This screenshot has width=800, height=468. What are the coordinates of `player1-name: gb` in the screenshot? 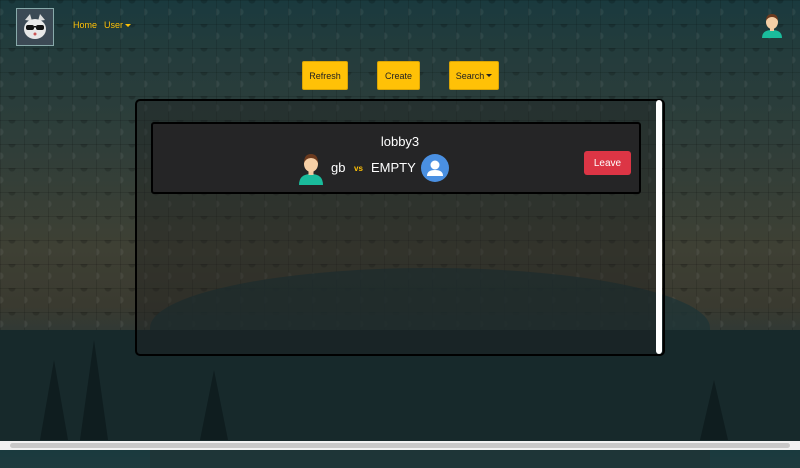 It's located at (338, 167).